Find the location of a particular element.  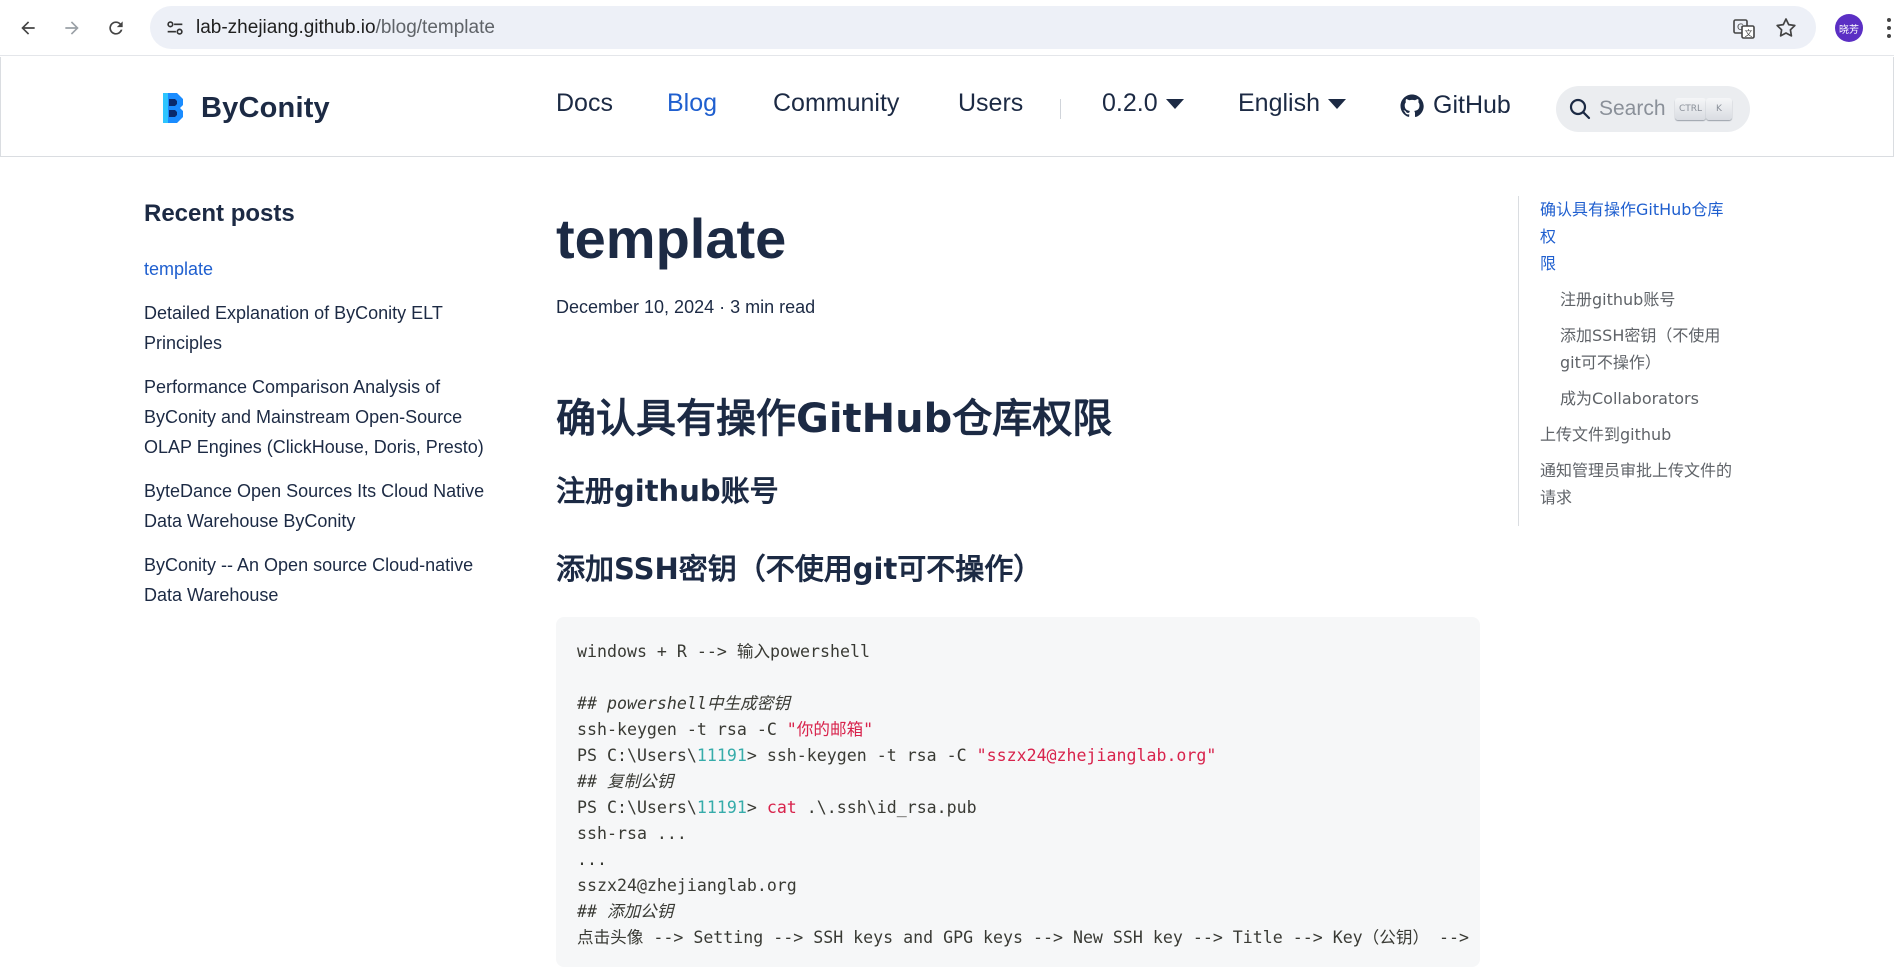

code-line: windows + R --> 输入powershell is located at coordinates (723, 651).